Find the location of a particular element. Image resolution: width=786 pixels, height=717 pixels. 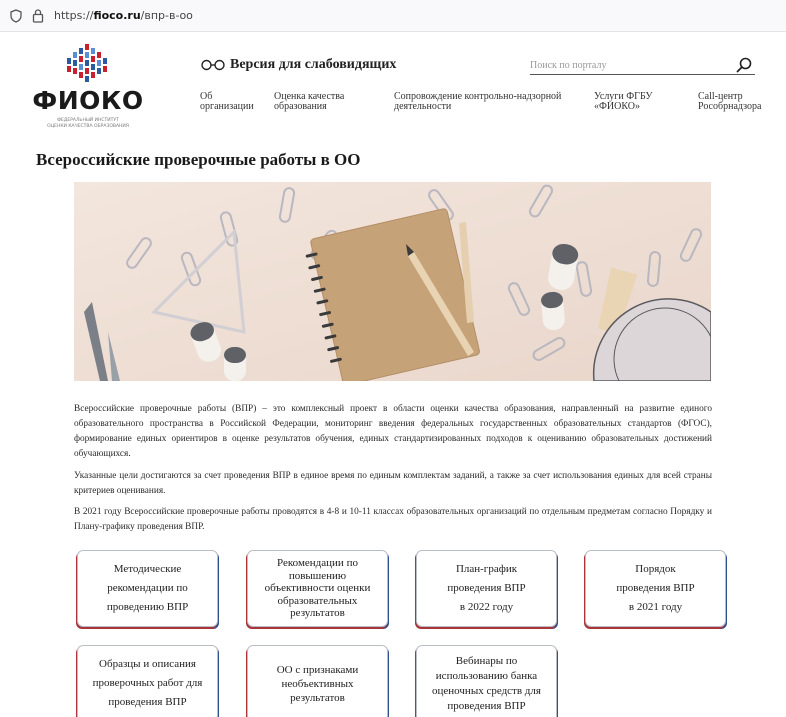

card-line: проведению ВПР is located at coordinates (147, 607).